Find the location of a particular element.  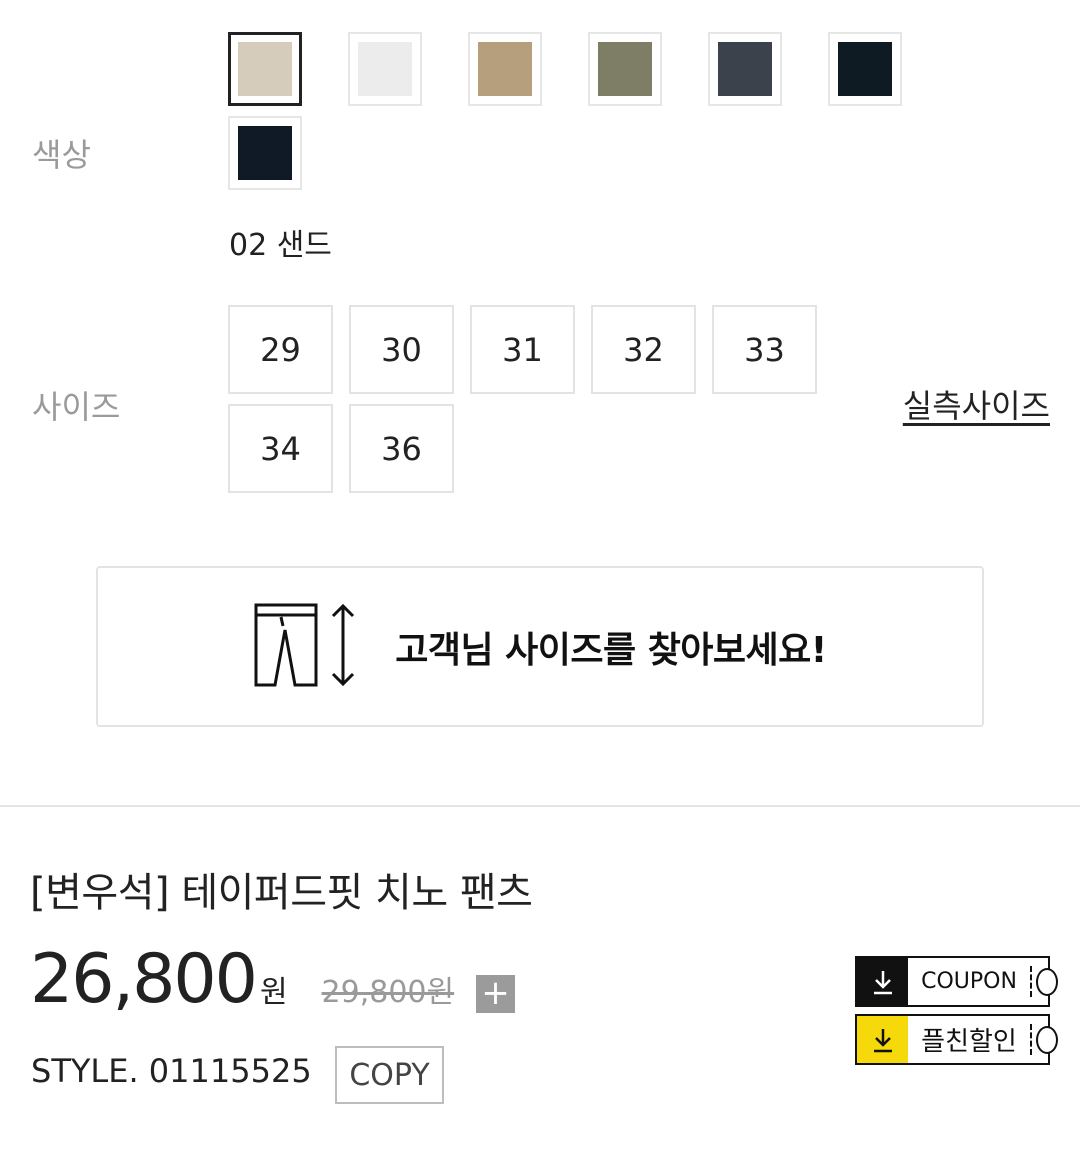

copy-style-button: COPY is located at coordinates (389, 1075).